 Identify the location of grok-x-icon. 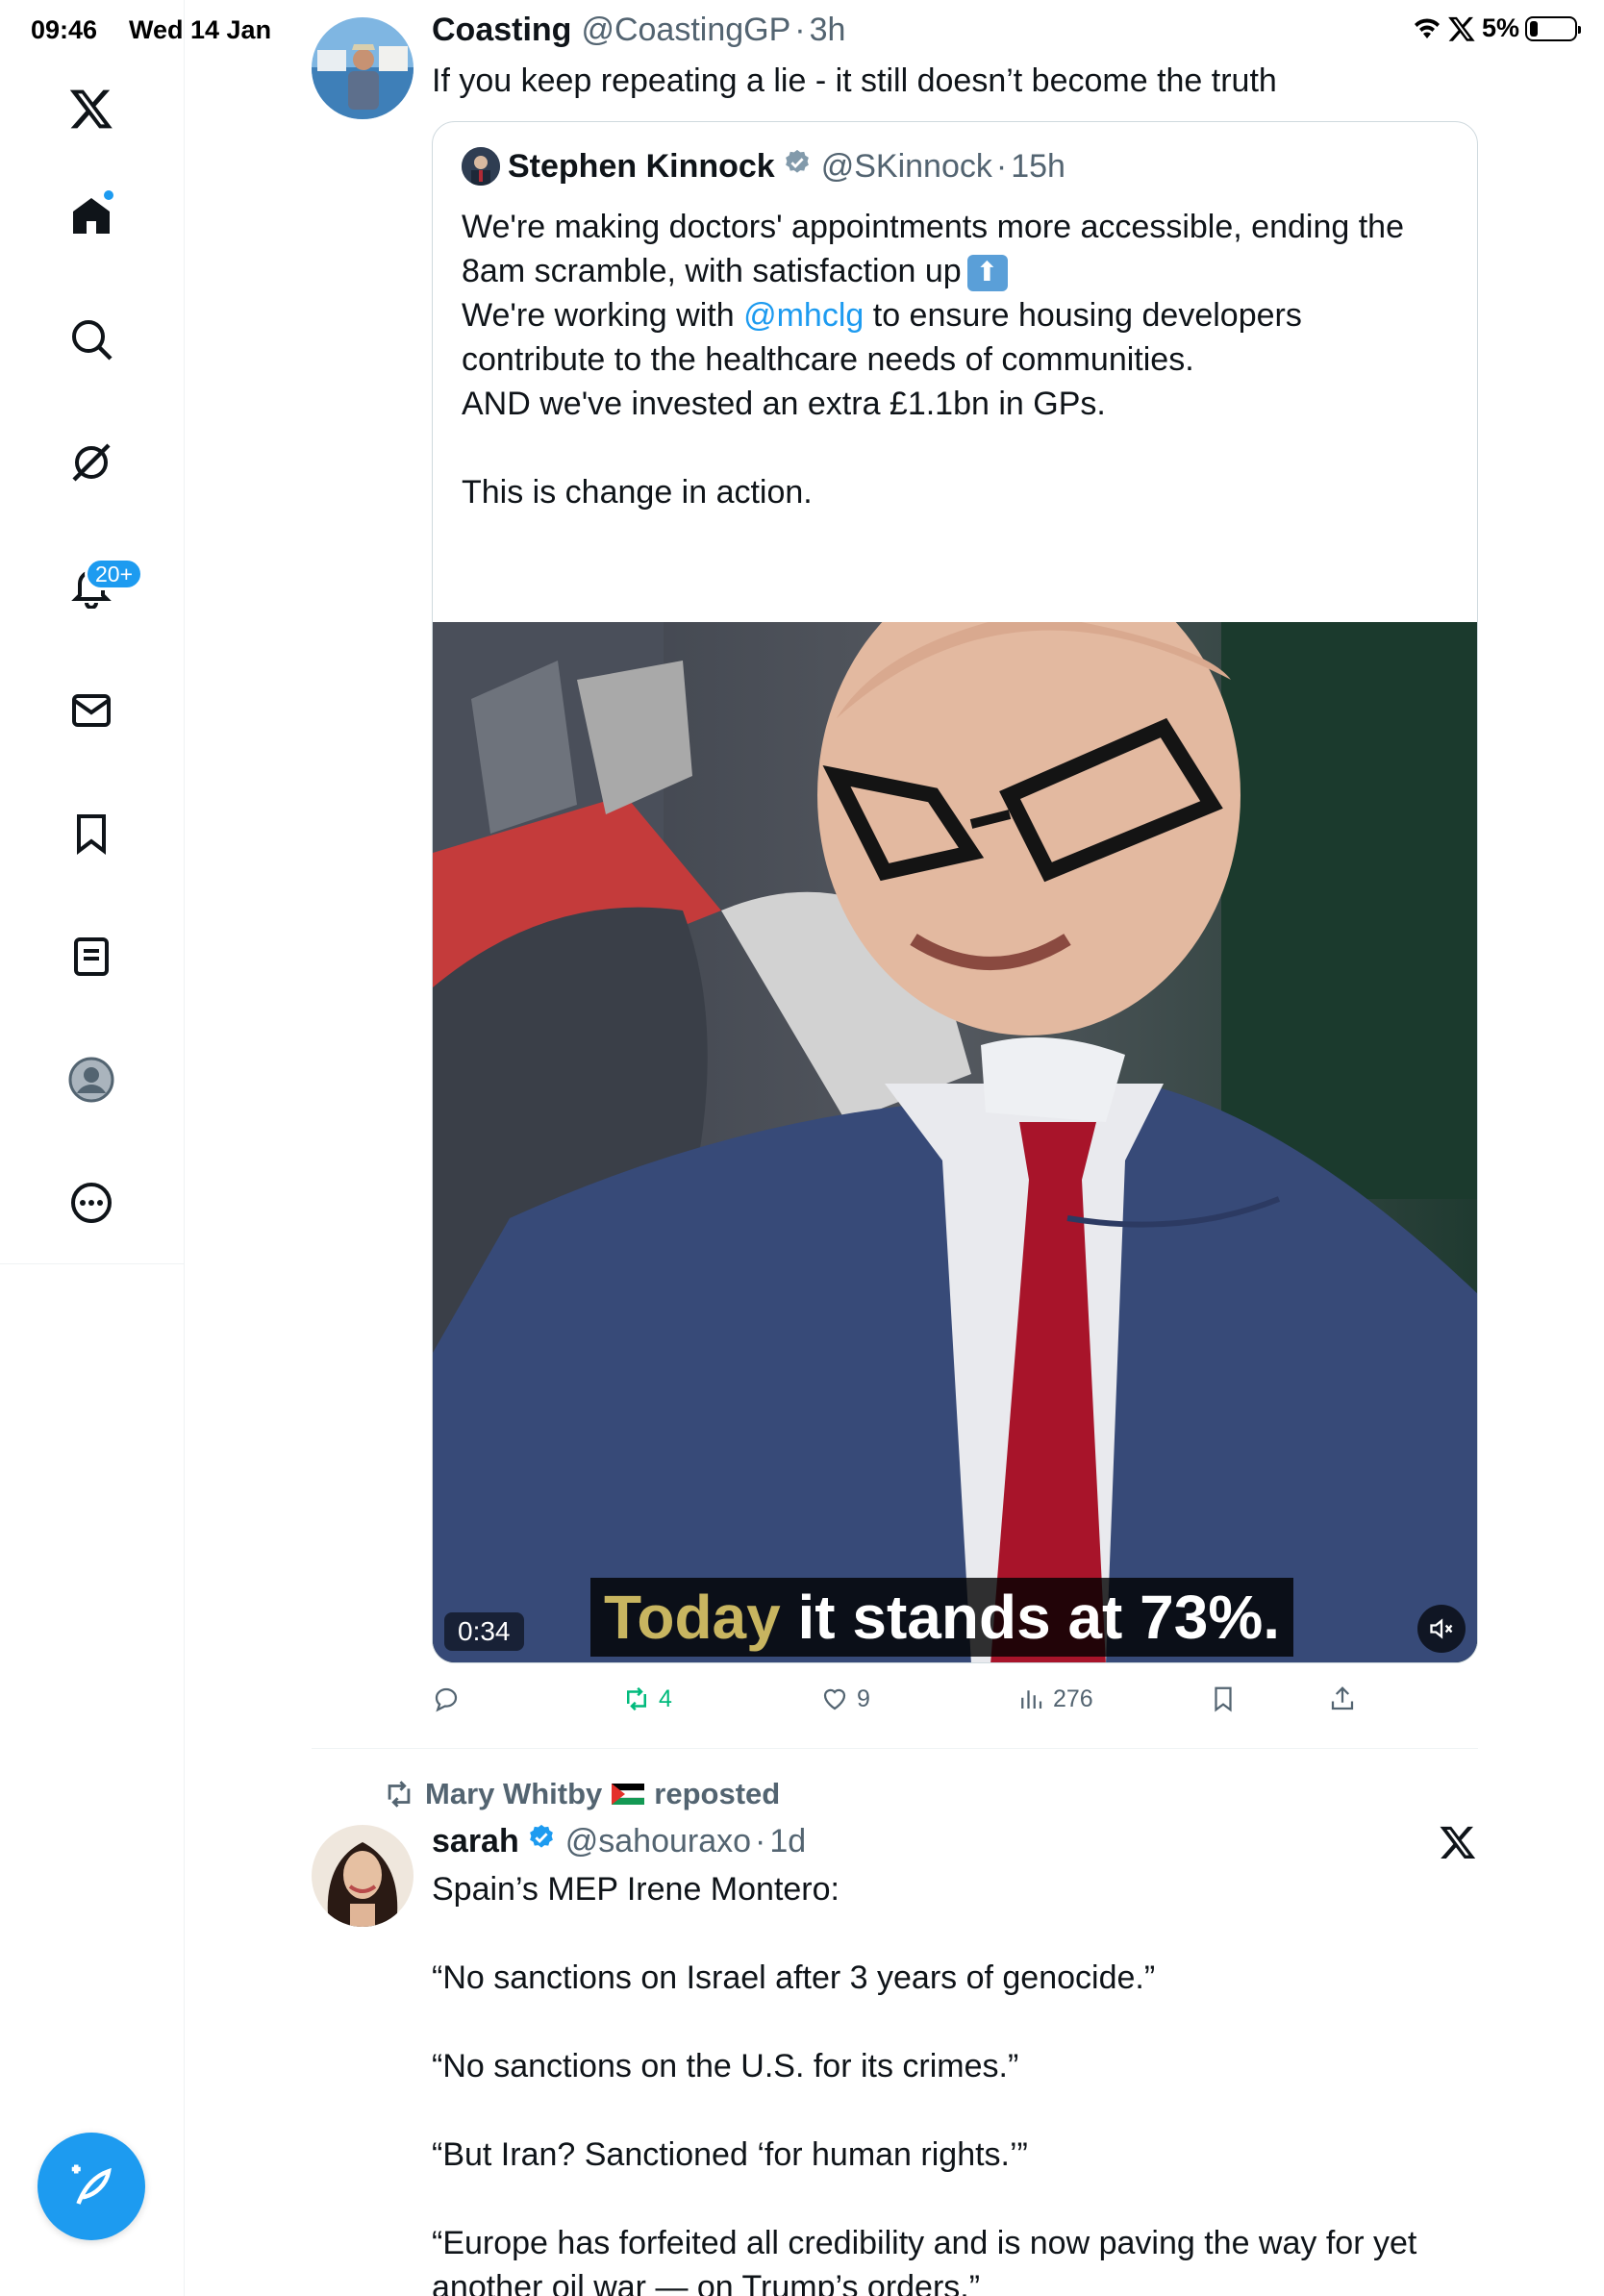
(1458, 1842).